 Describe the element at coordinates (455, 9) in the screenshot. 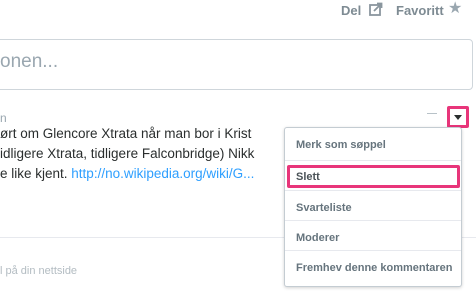

I see `star-icon: ★` at that location.